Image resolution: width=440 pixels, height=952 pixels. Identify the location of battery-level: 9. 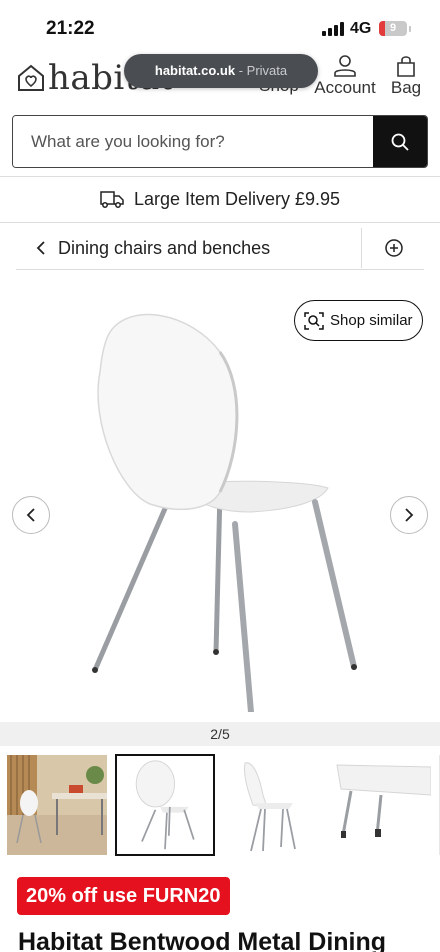
(393, 28).